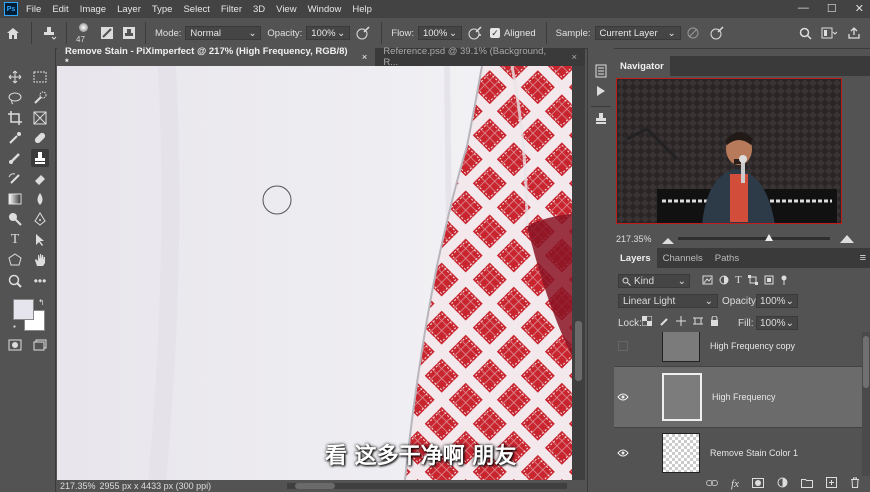  What do you see at coordinates (769, 281) in the screenshot?
I see `filter-smart-object-icon` at bounding box center [769, 281].